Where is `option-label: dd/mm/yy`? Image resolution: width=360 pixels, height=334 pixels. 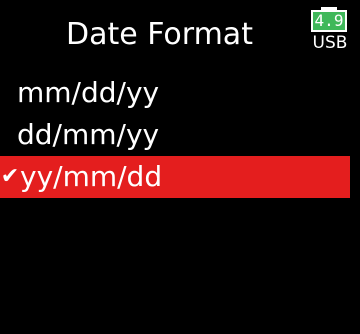 option-label: dd/mm/yy is located at coordinates (88, 134).